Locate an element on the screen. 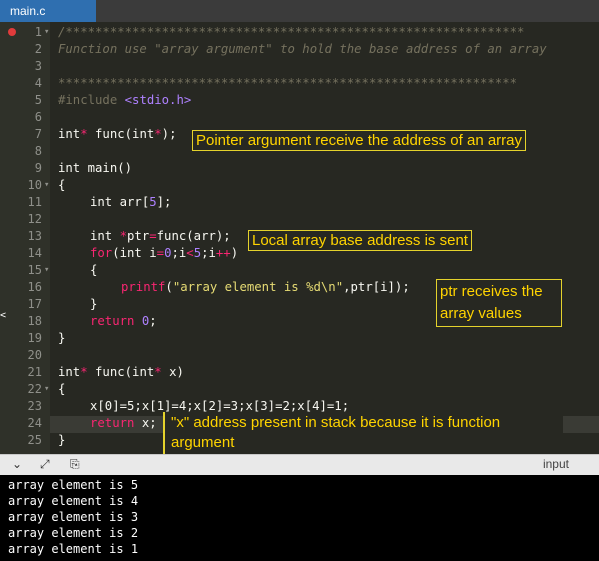  code-line-19: } is located at coordinates (62, 338).